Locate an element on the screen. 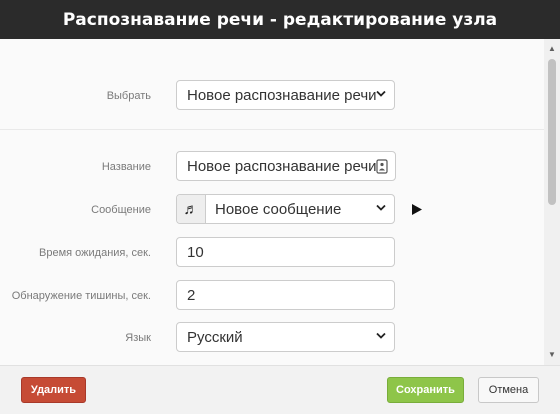  scroll-down-icon: ▼ is located at coordinates (552, 355).